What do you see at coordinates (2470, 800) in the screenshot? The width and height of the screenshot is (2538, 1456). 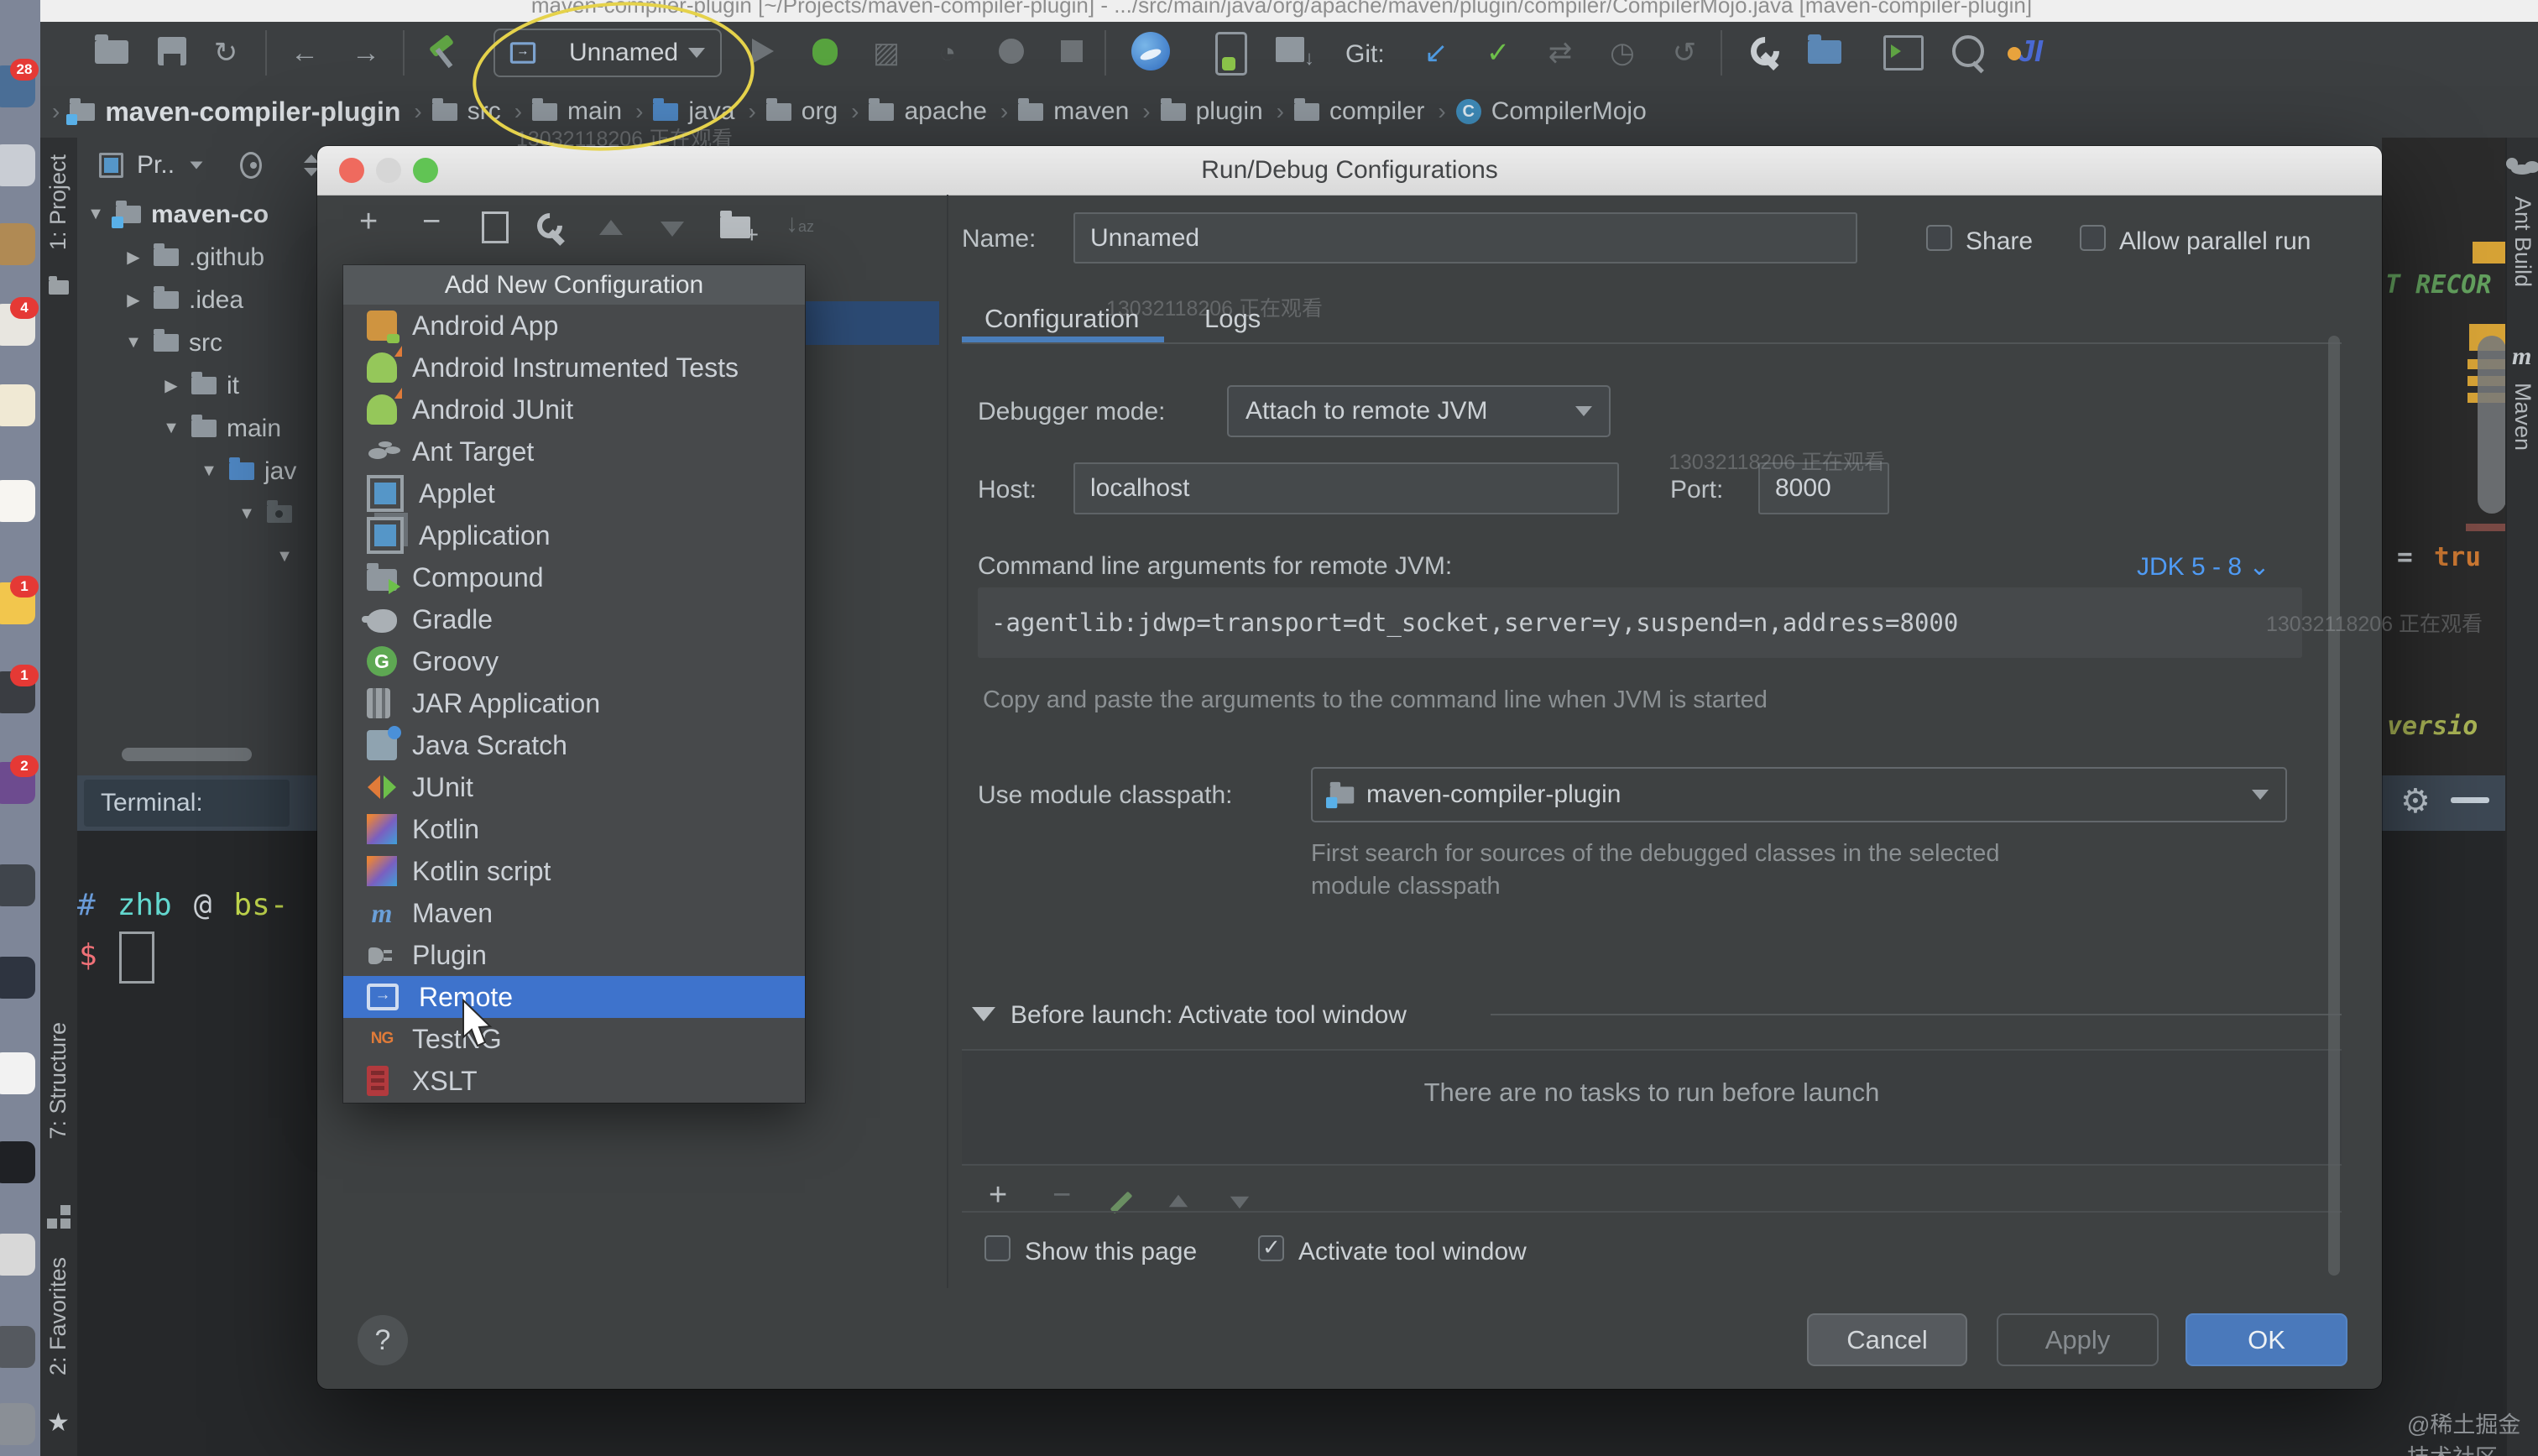 I see `minimize-icon` at bounding box center [2470, 800].